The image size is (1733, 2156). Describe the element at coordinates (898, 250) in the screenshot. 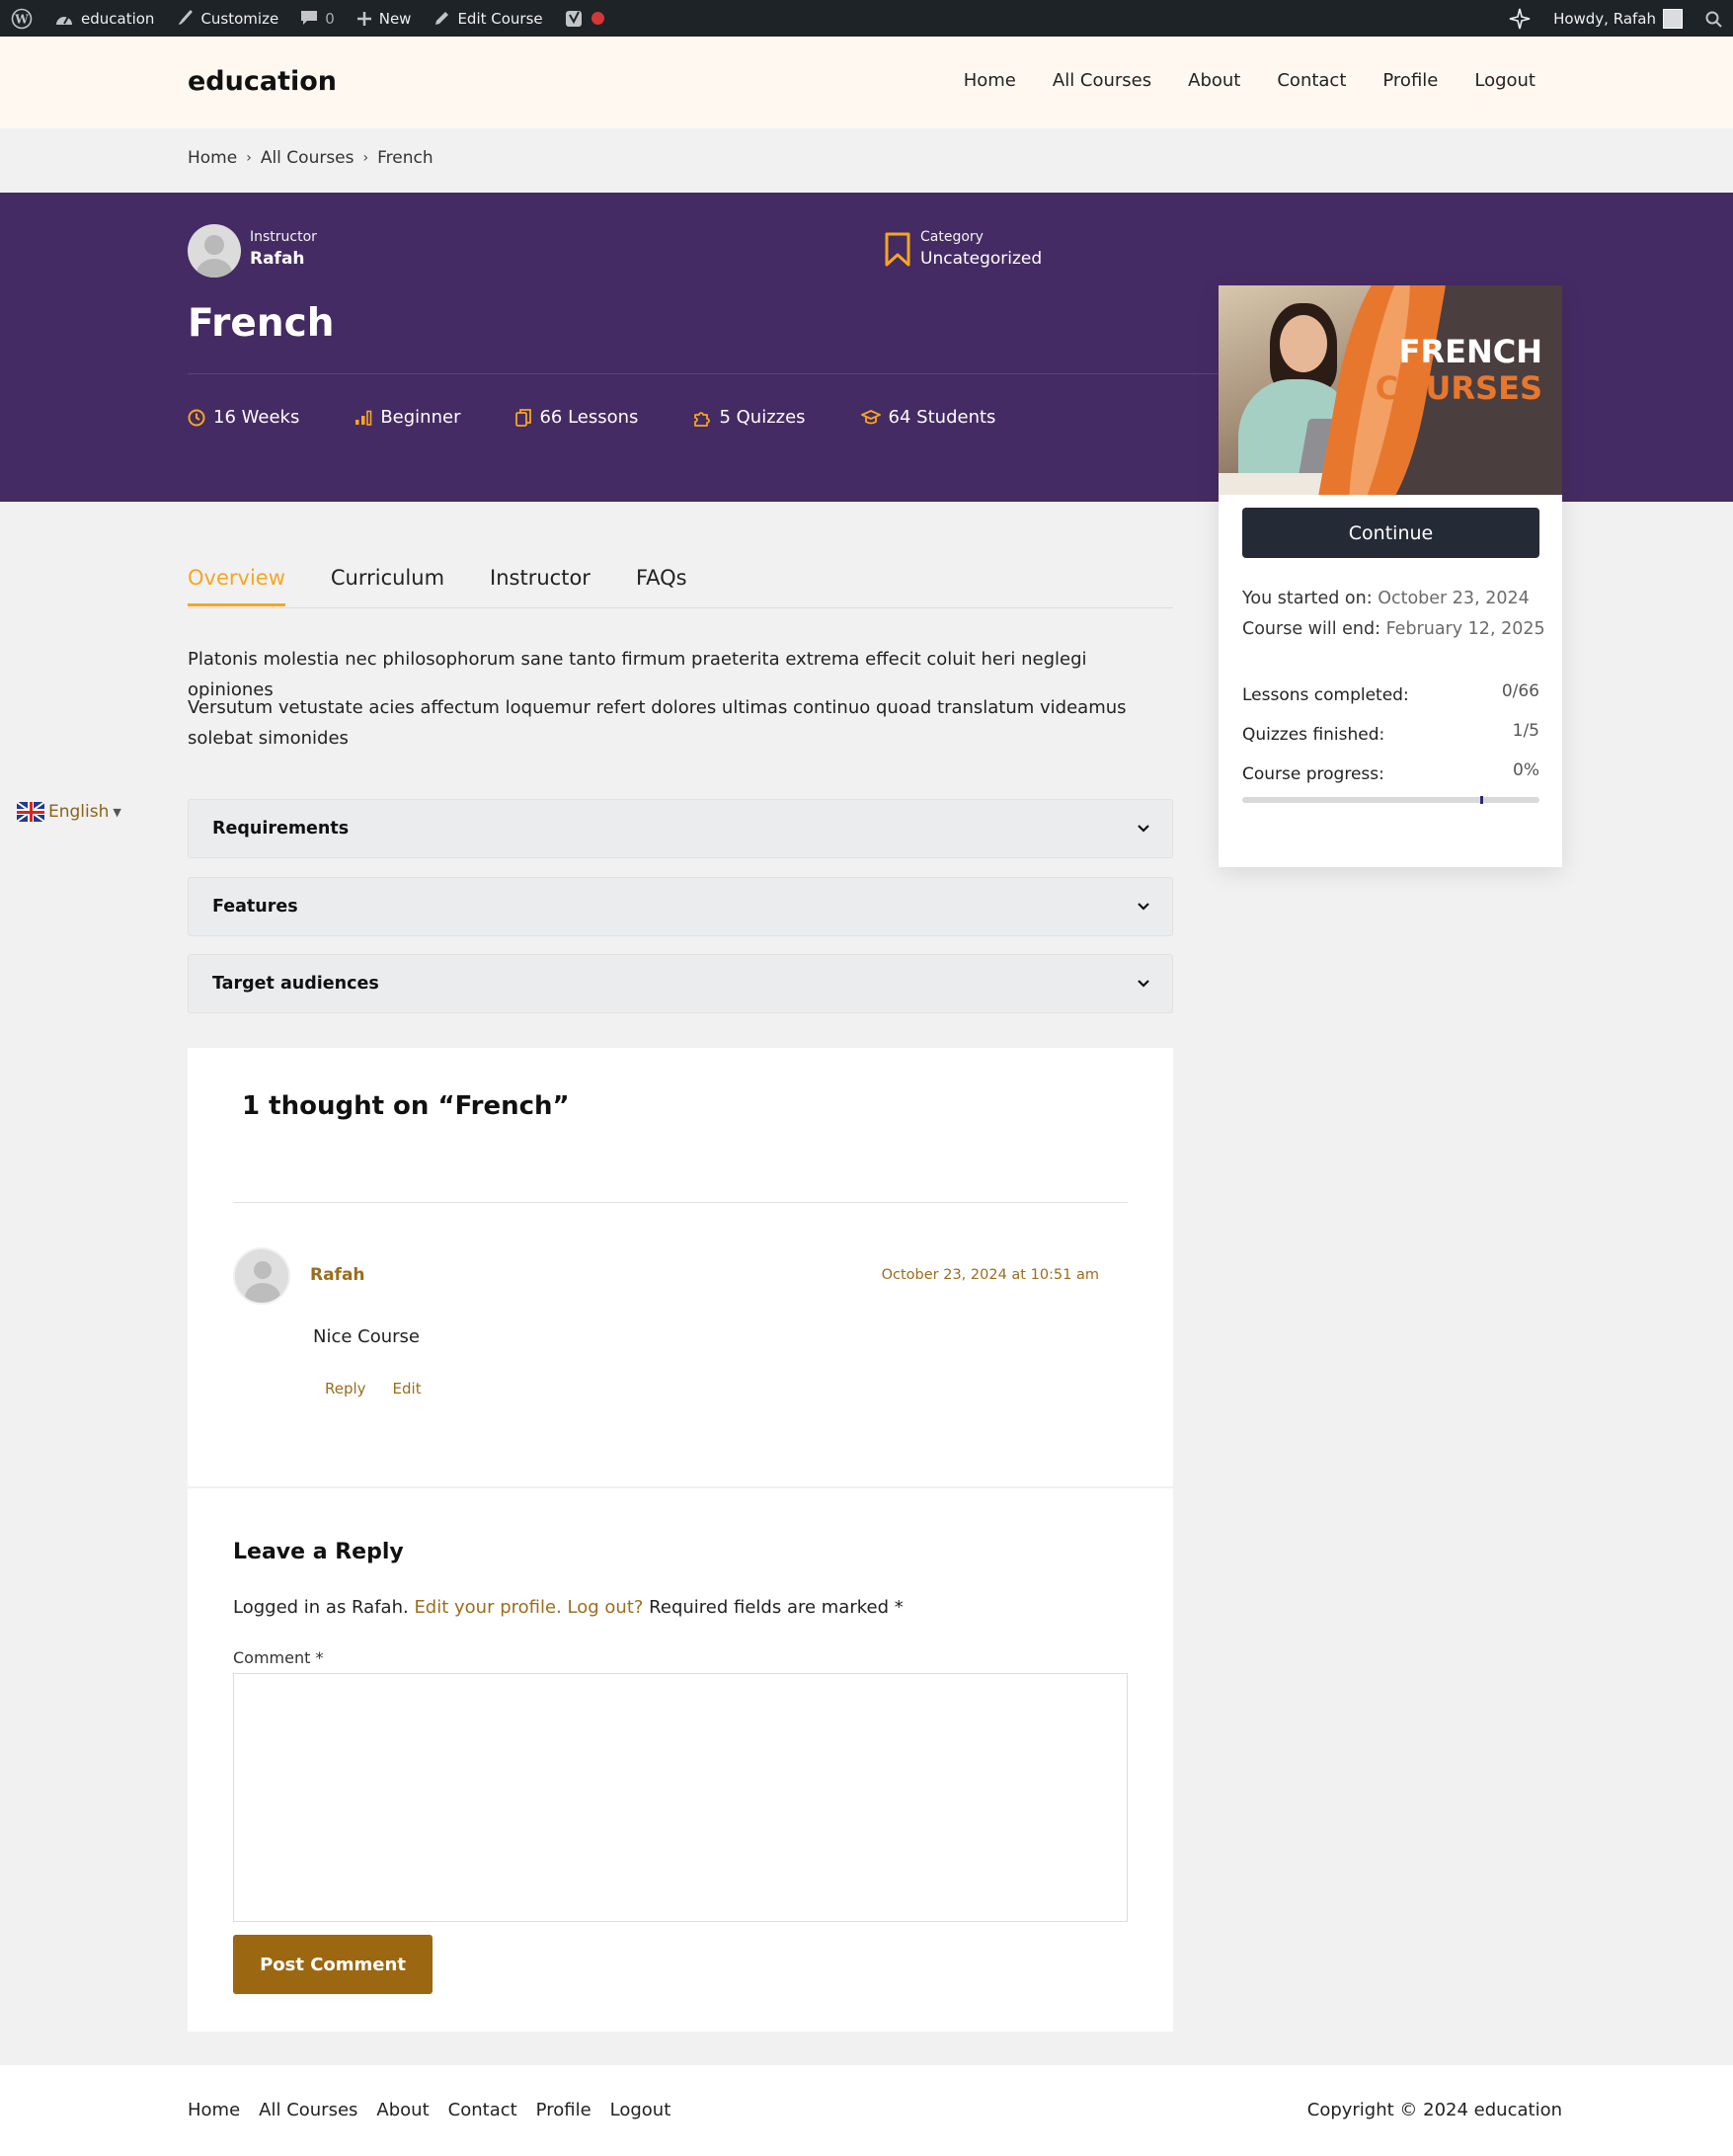

I see `bookmark-icon` at that location.